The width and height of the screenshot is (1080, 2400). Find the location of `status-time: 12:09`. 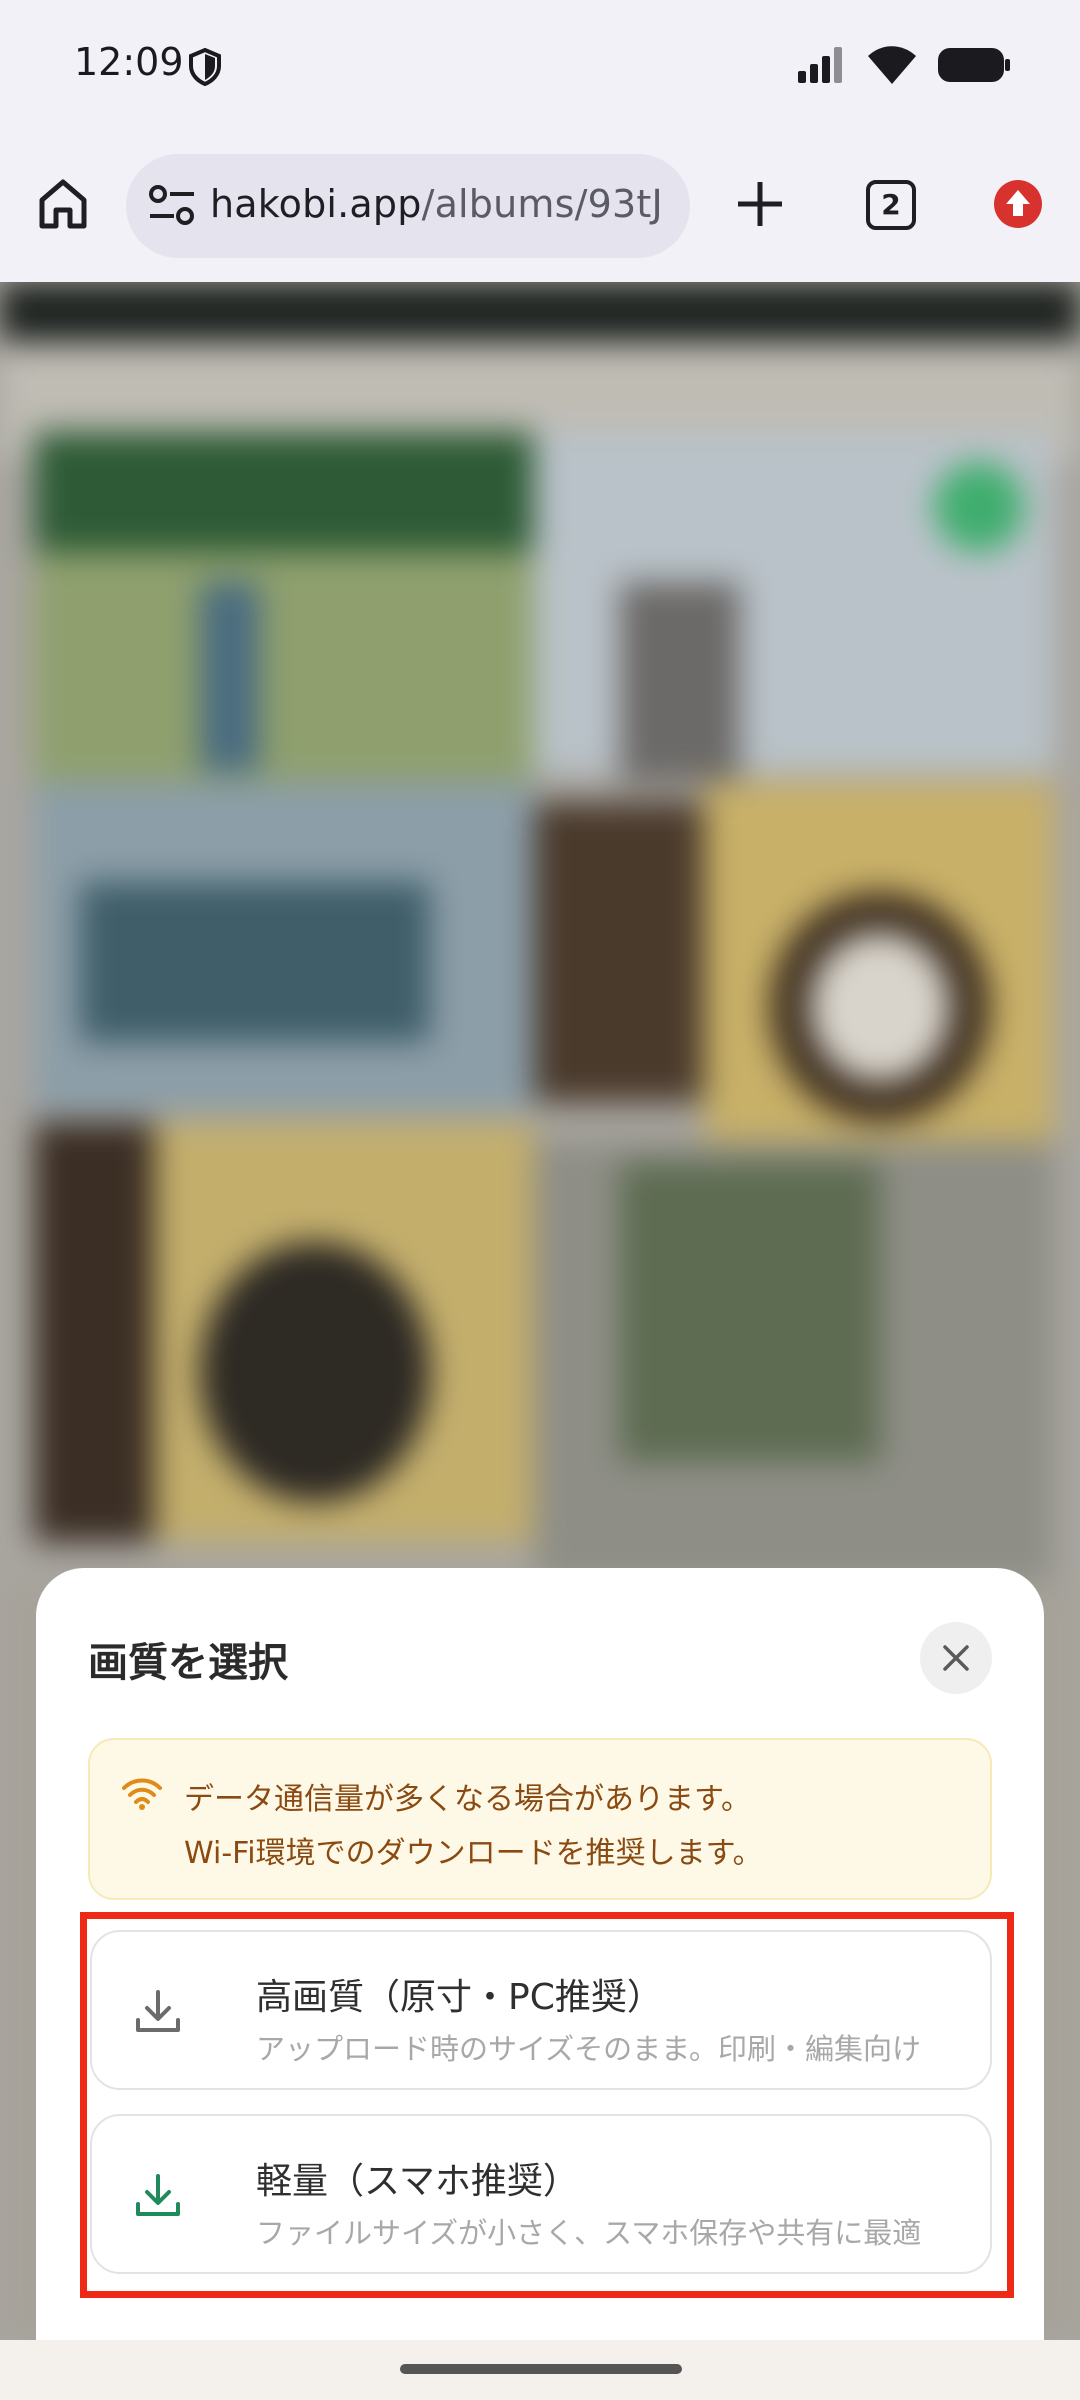

status-time: 12:09 is located at coordinates (129, 62).